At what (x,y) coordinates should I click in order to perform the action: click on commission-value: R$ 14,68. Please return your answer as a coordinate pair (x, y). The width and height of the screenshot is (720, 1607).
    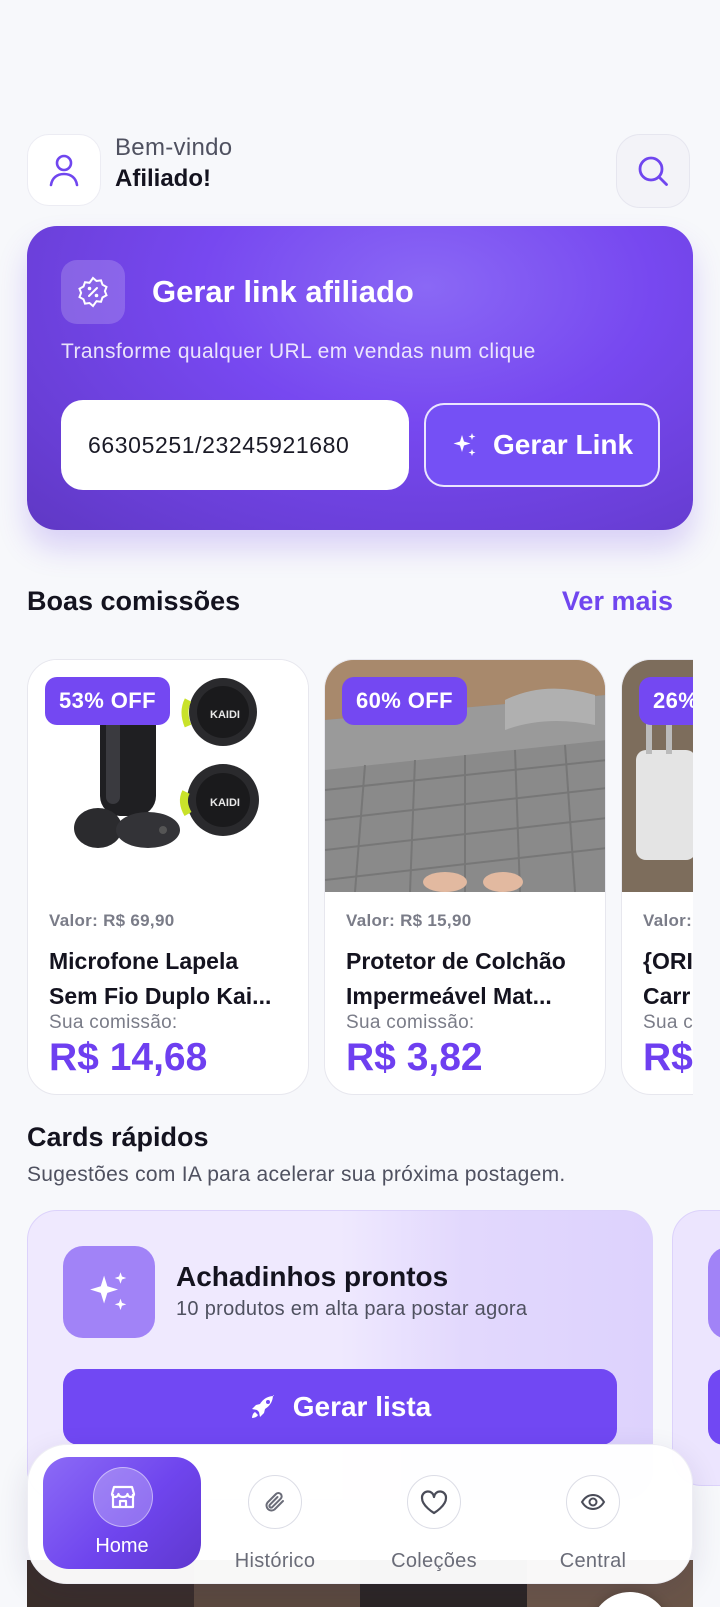
    Looking at the image, I should click on (128, 1057).